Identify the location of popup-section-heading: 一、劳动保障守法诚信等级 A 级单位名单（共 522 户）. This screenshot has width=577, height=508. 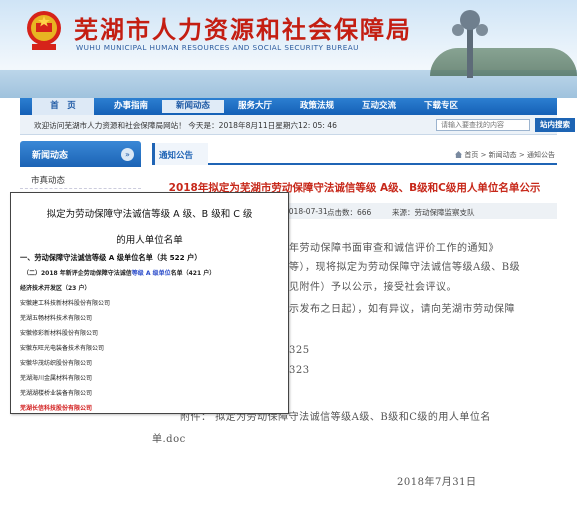
(111, 257).